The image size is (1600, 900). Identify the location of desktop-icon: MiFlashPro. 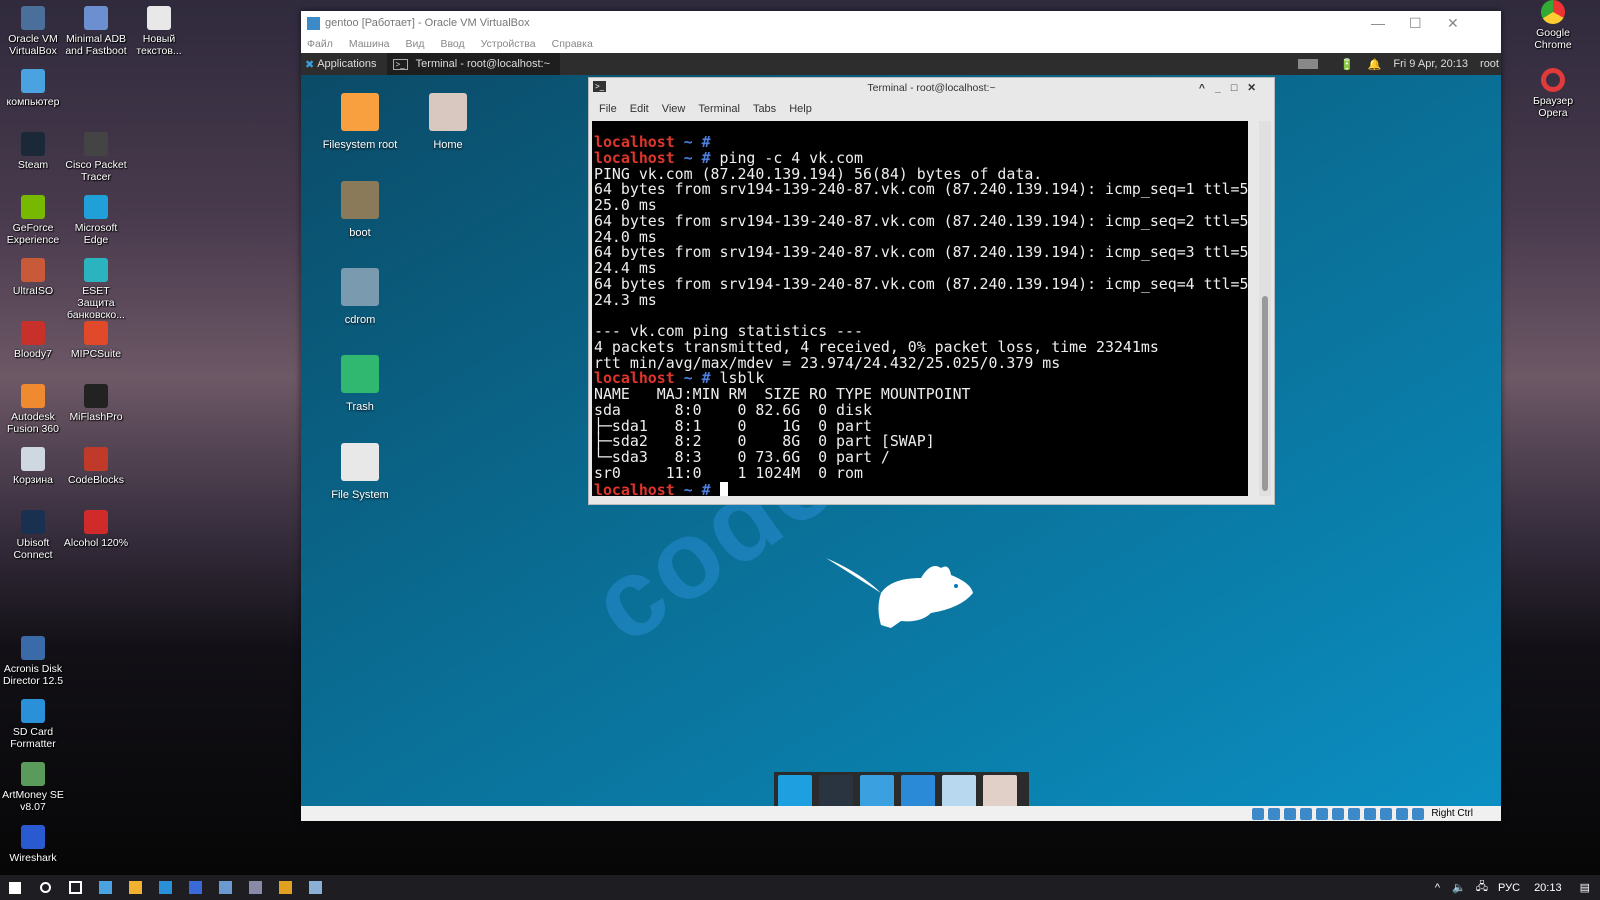
(96, 403).